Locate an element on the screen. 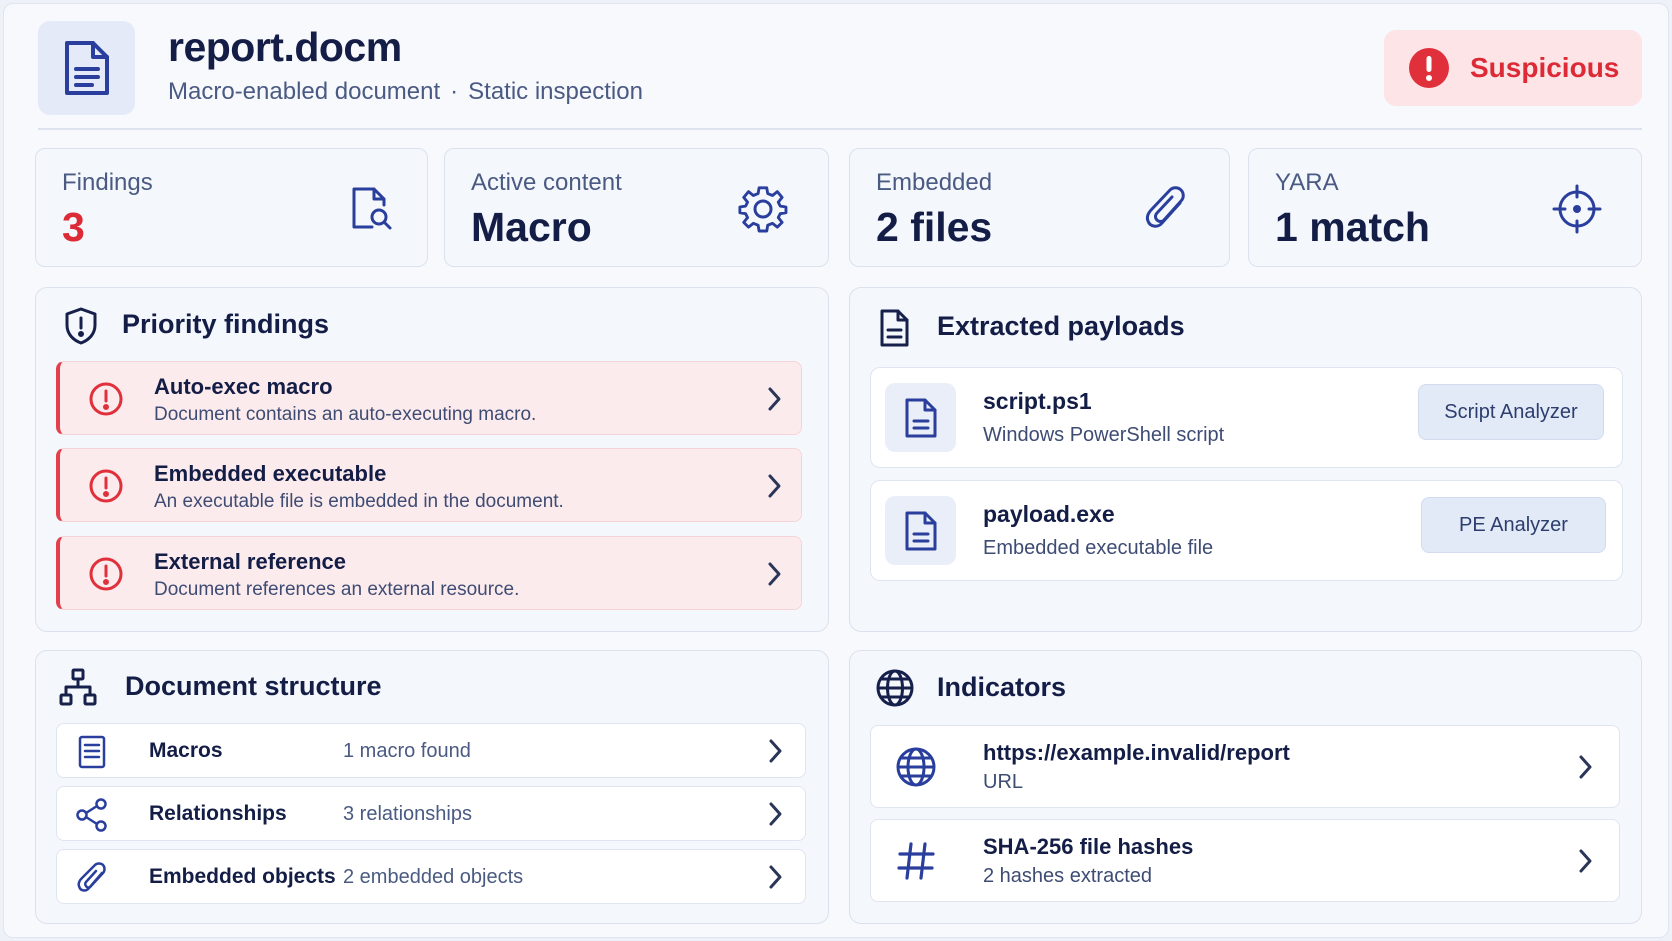  structure-row-embedded-objects: Embedded objects 2 embedded objects is located at coordinates (431, 876).